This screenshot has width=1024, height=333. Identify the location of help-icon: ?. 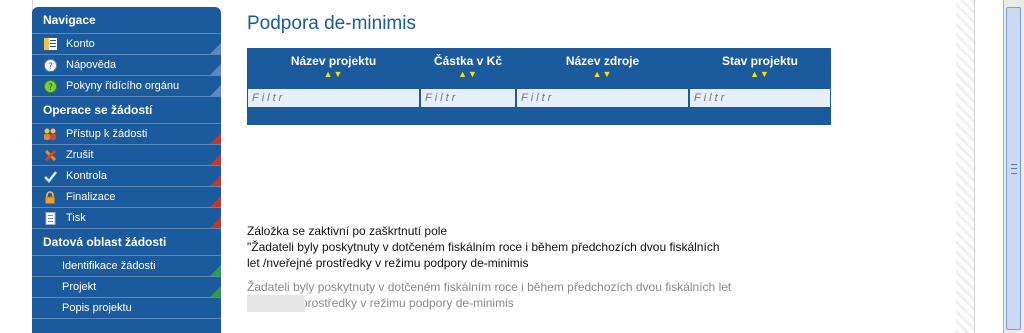
(50, 65).